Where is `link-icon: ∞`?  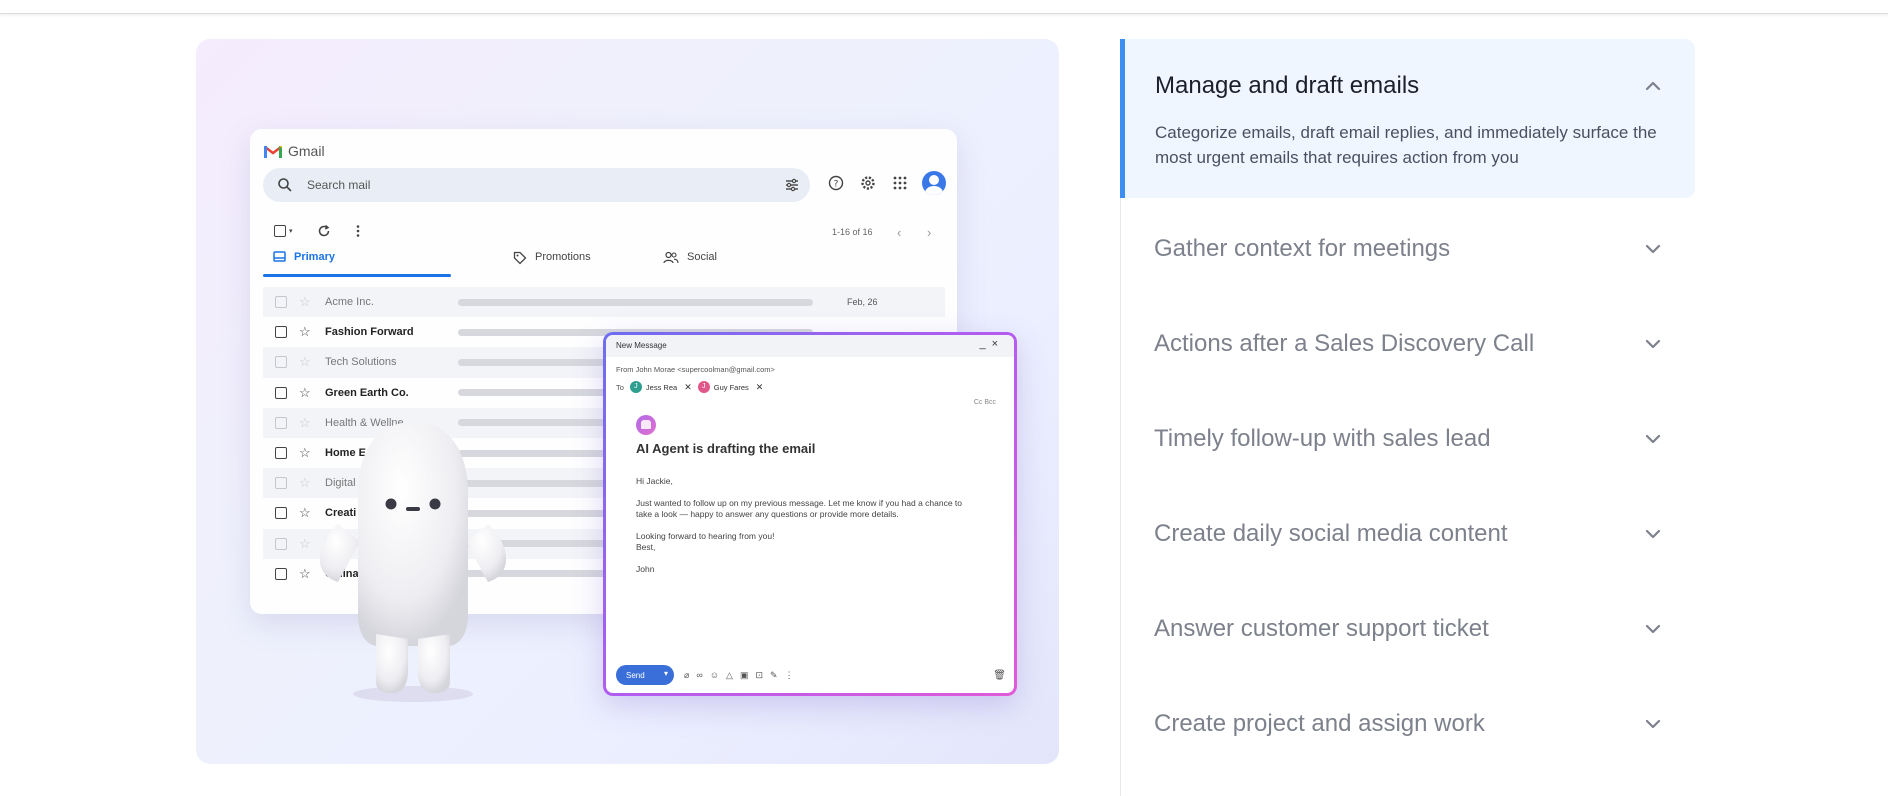 link-icon: ∞ is located at coordinates (699, 675).